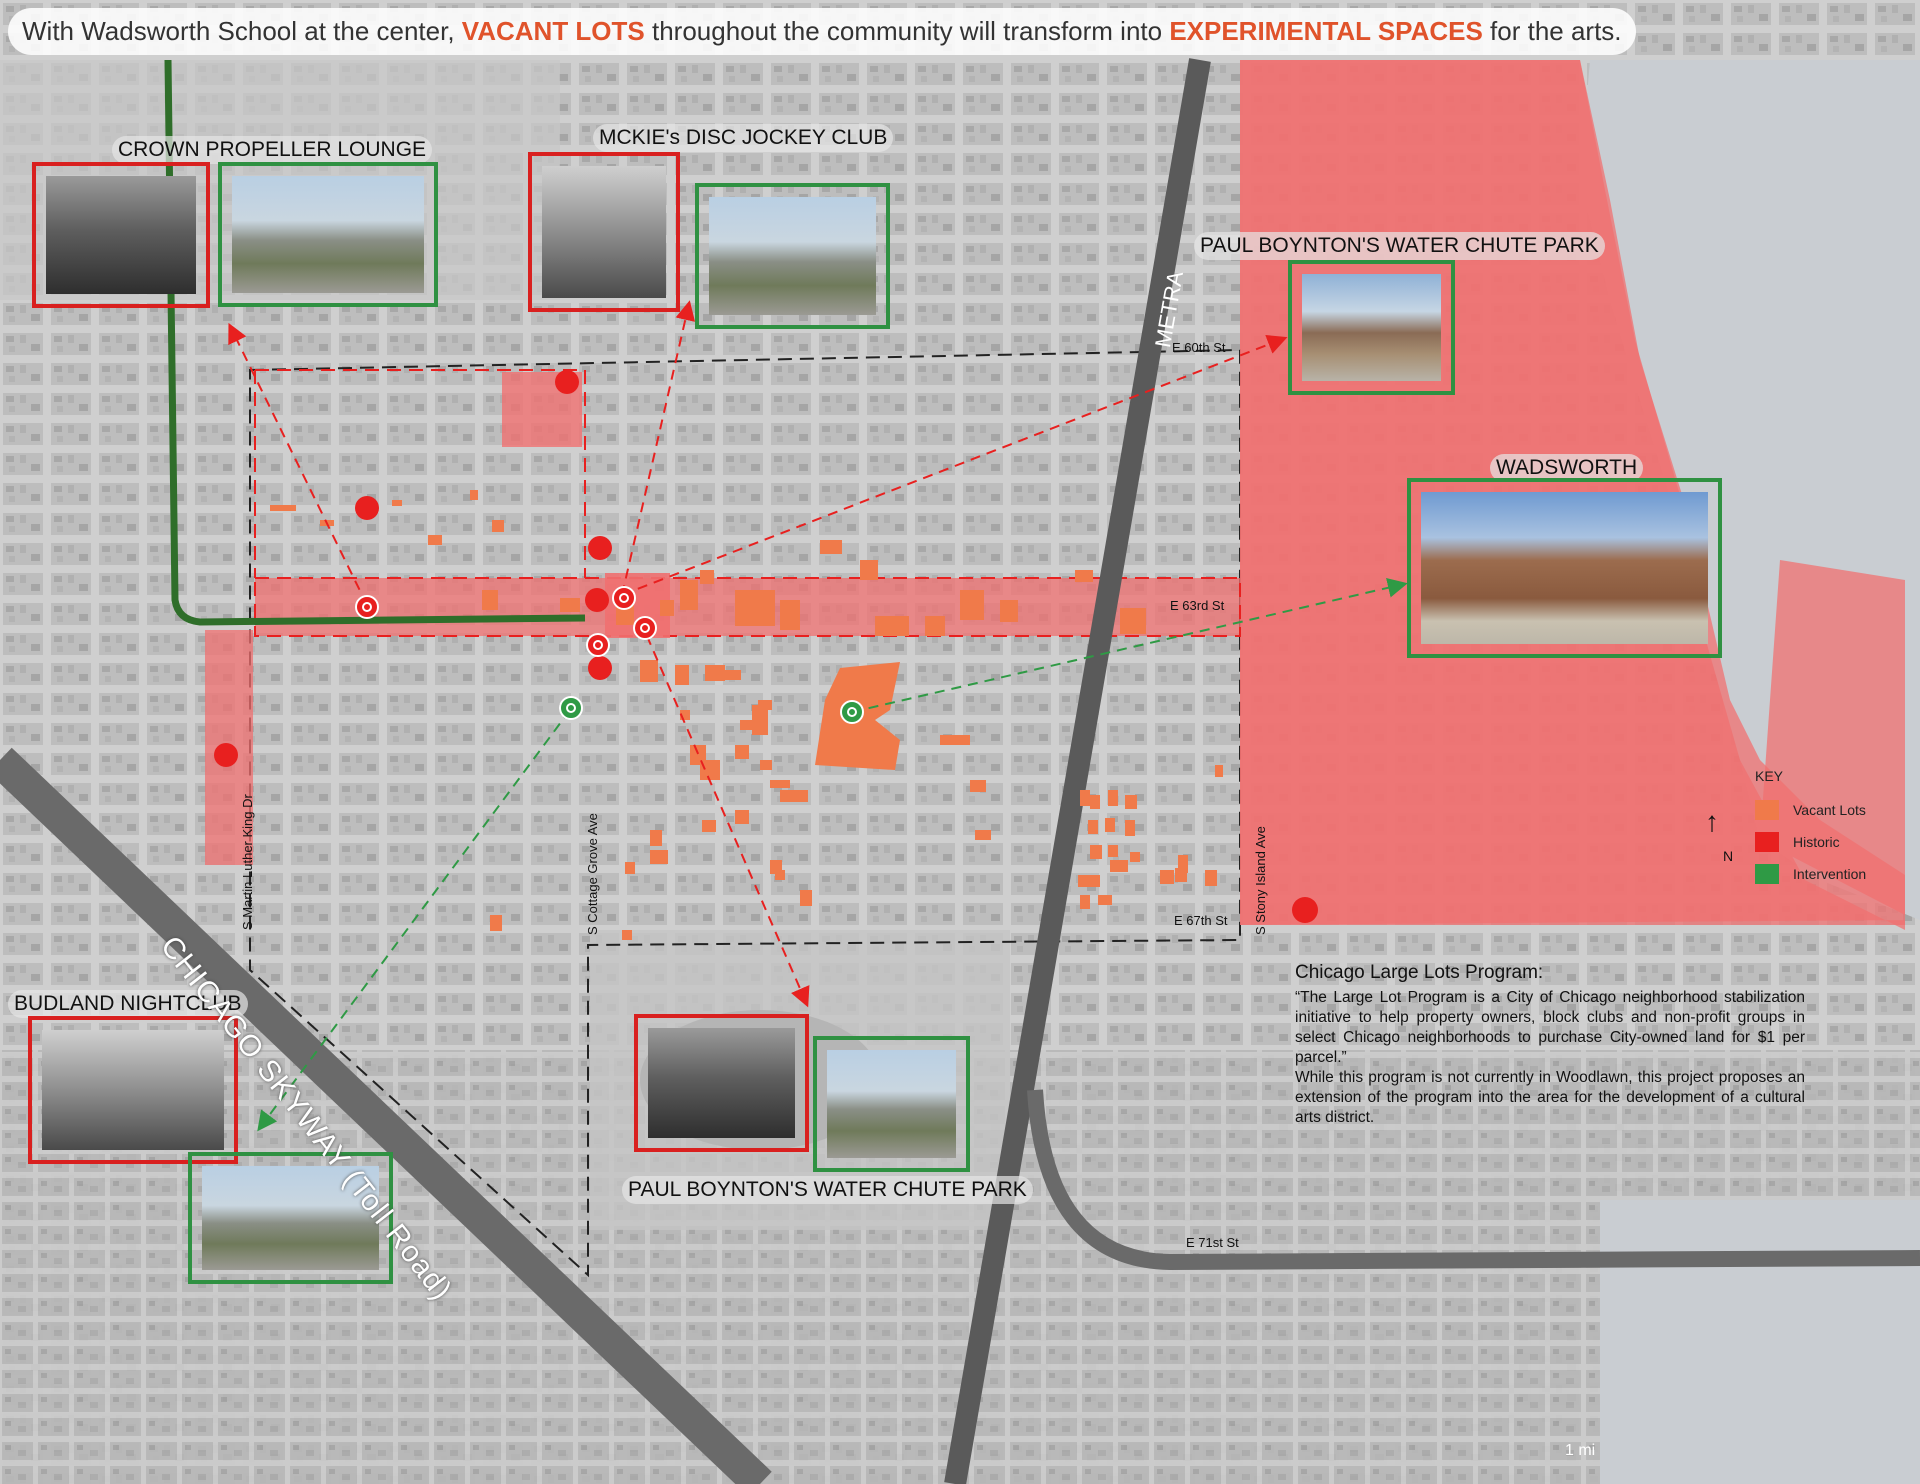 This screenshot has width=1920, height=1484. What do you see at coordinates (592, 874) in the screenshot?
I see `street-cottage: S Cottage Grove Ave` at bounding box center [592, 874].